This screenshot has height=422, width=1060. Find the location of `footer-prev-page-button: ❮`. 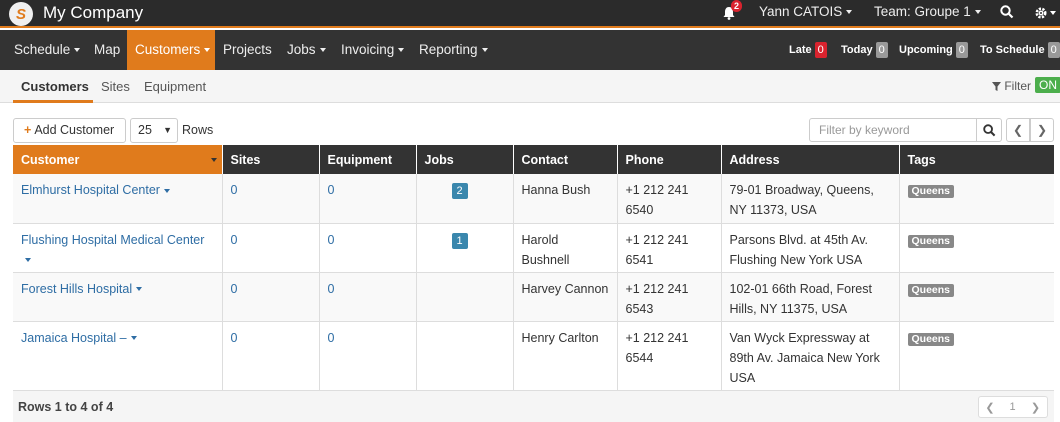

footer-prev-page-button: ❮ is located at coordinates (990, 407).